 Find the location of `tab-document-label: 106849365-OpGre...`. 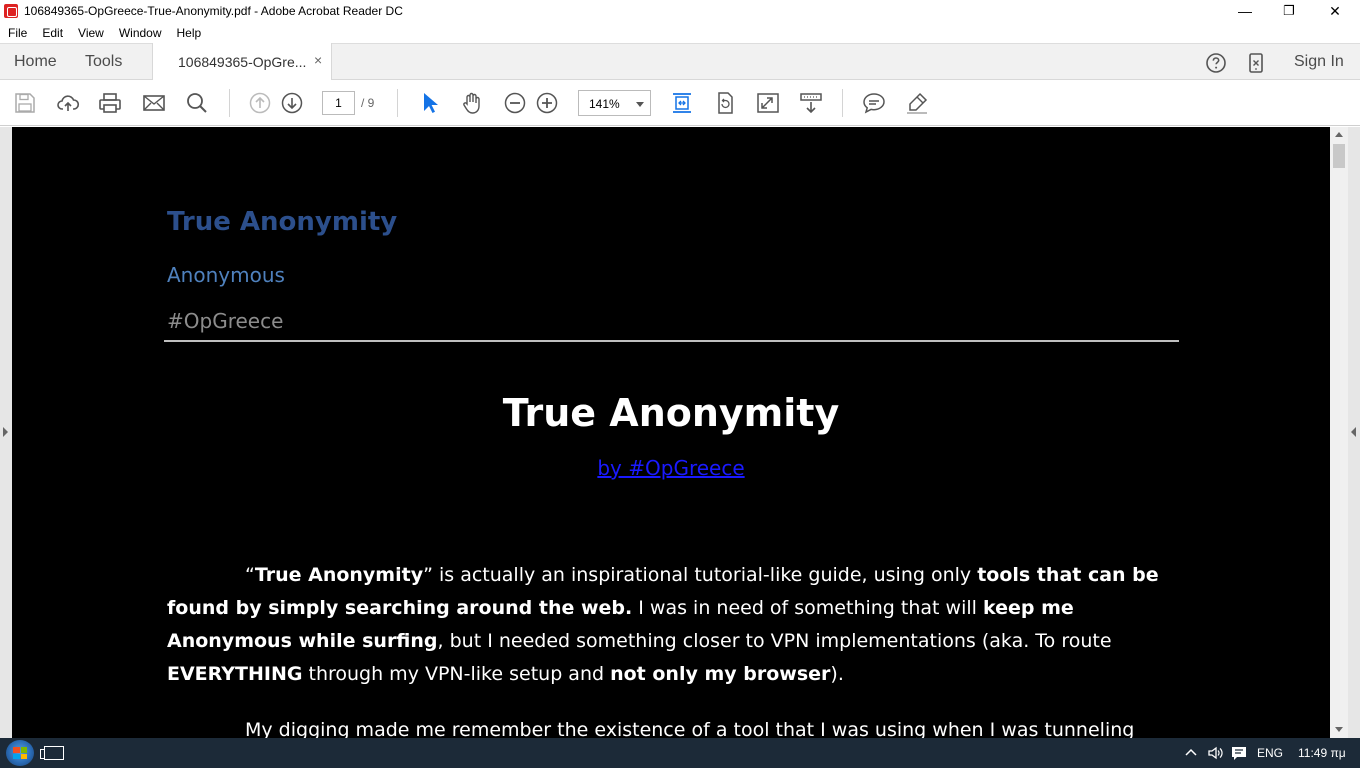

tab-document-label: 106849365-OpGre... is located at coordinates (242, 62).